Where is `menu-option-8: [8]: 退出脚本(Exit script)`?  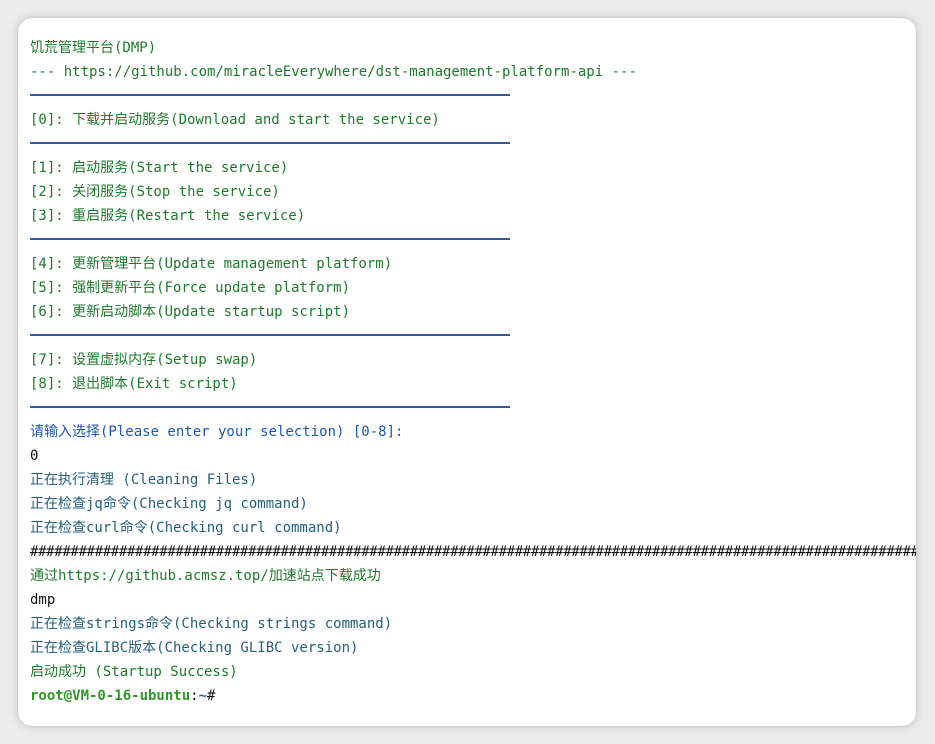
menu-option-8: [8]: 退出脚本(Exit script) is located at coordinates (134, 384).